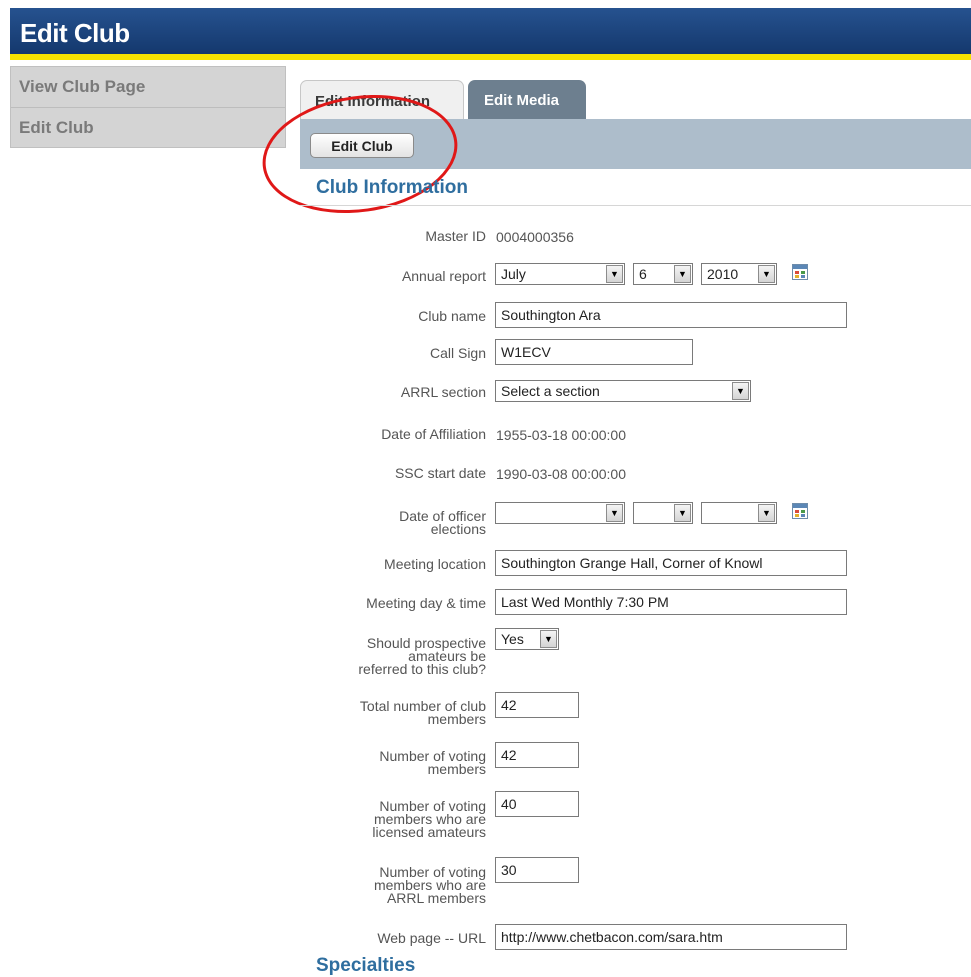  I want to click on web-url-label: Web page -- URL, so click(431, 938).